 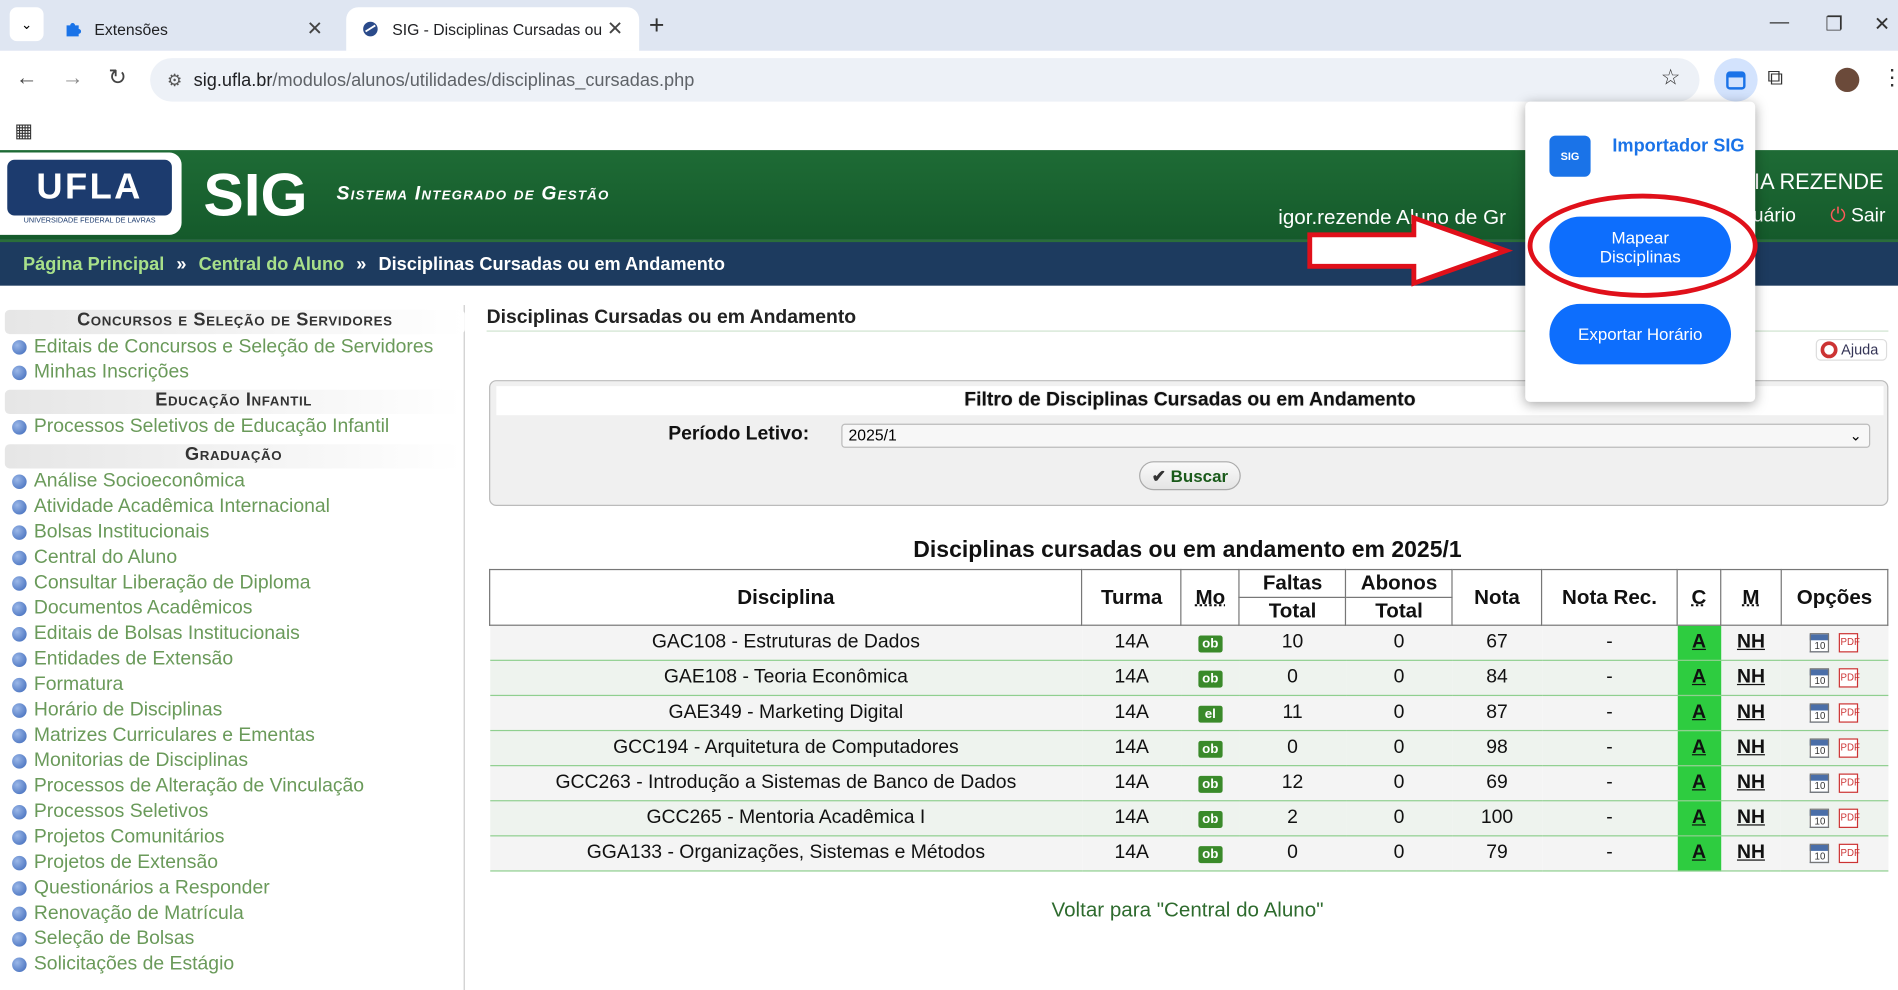 What do you see at coordinates (232, 811) in the screenshot?
I see `sidebar-item: Processos Seletivos` at bounding box center [232, 811].